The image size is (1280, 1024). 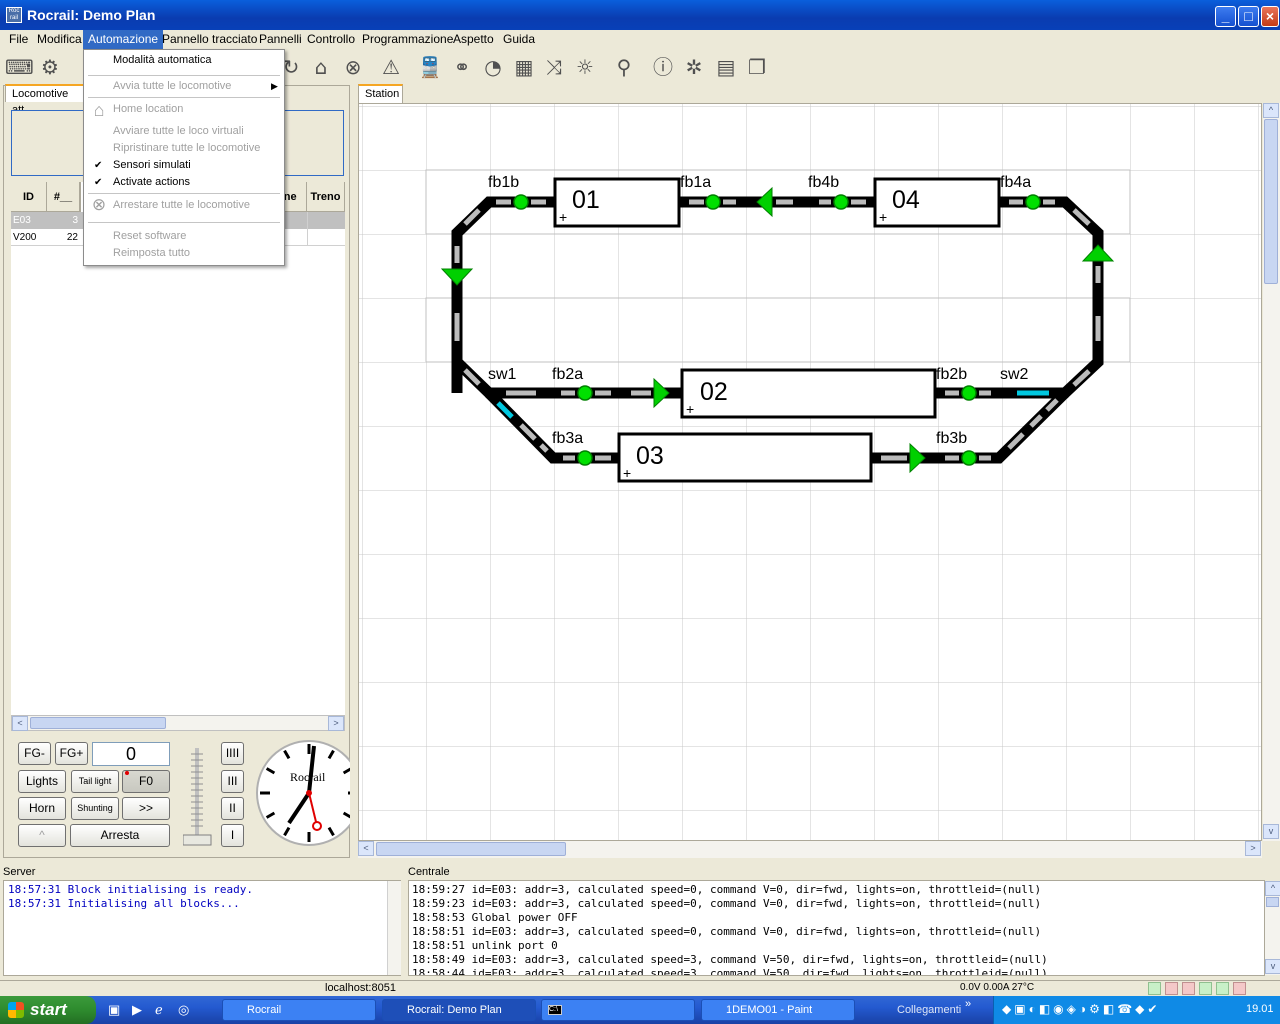 What do you see at coordinates (198, 796) in the screenshot?
I see `speed-slider` at bounding box center [198, 796].